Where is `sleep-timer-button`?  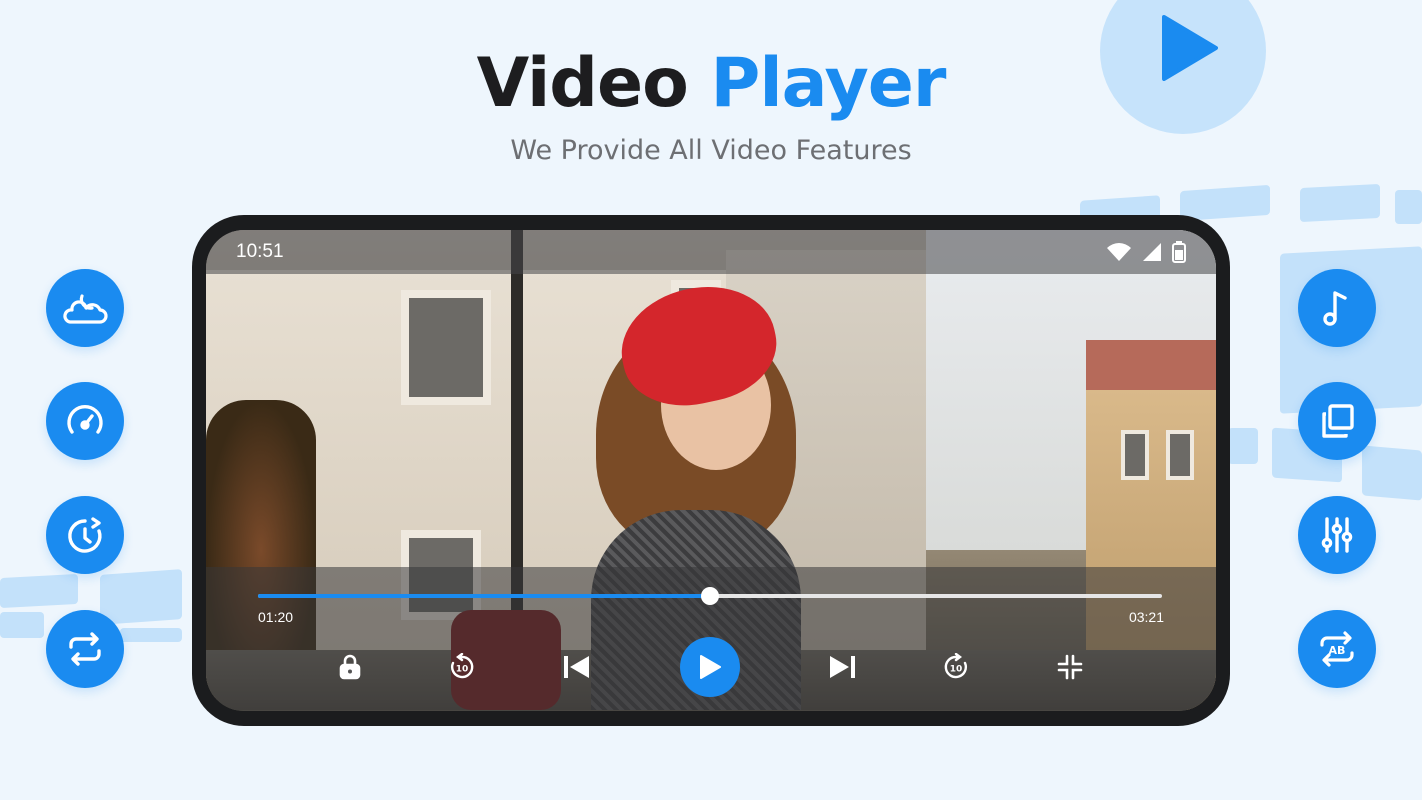 sleep-timer-button is located at coordinates (85, 535).